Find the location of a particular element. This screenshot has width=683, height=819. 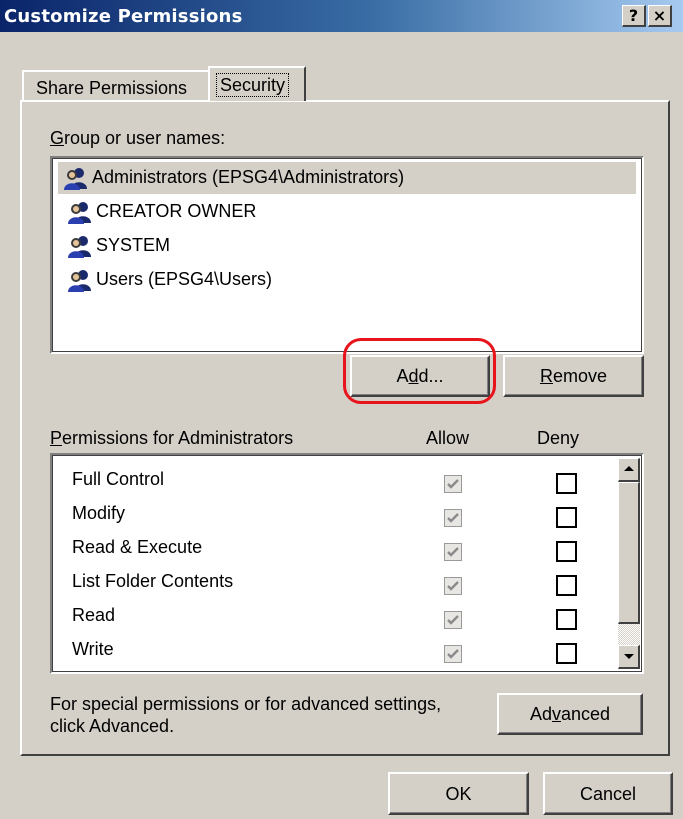

user-name: Administrators (EPSG4\Administrators) is located at coordinates (248, 177).